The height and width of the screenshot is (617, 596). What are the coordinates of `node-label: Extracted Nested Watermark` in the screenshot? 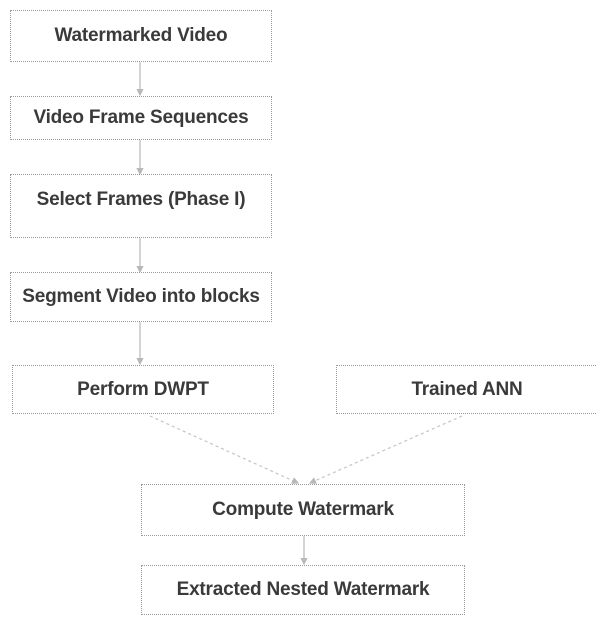 It's located at (303, 589).